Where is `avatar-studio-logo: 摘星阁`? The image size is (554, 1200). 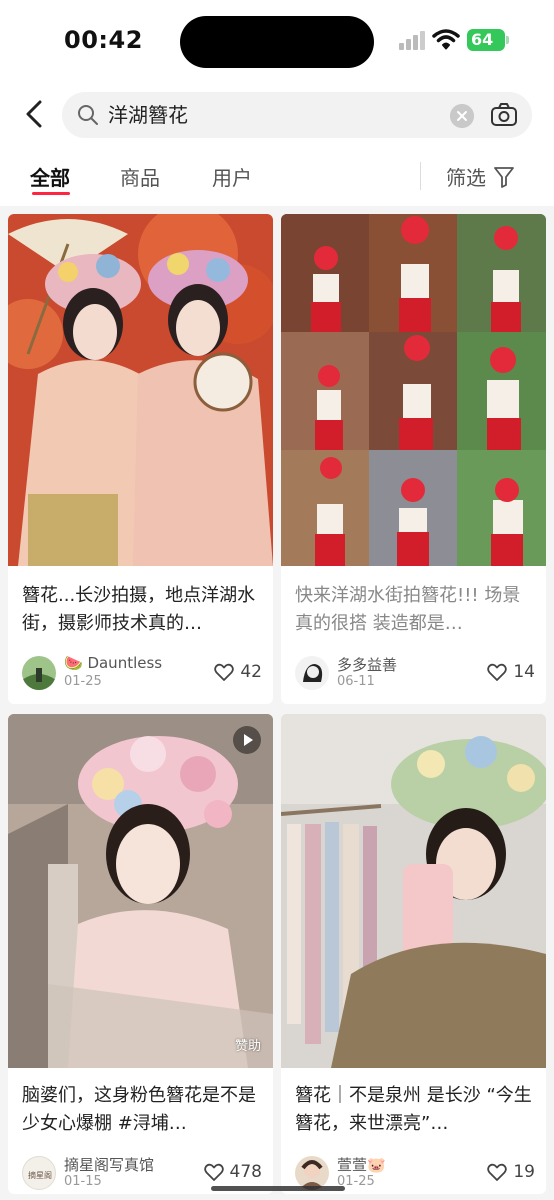 avatar-studio-logo: 摘星阁 is located at coordinates (40, 1175).